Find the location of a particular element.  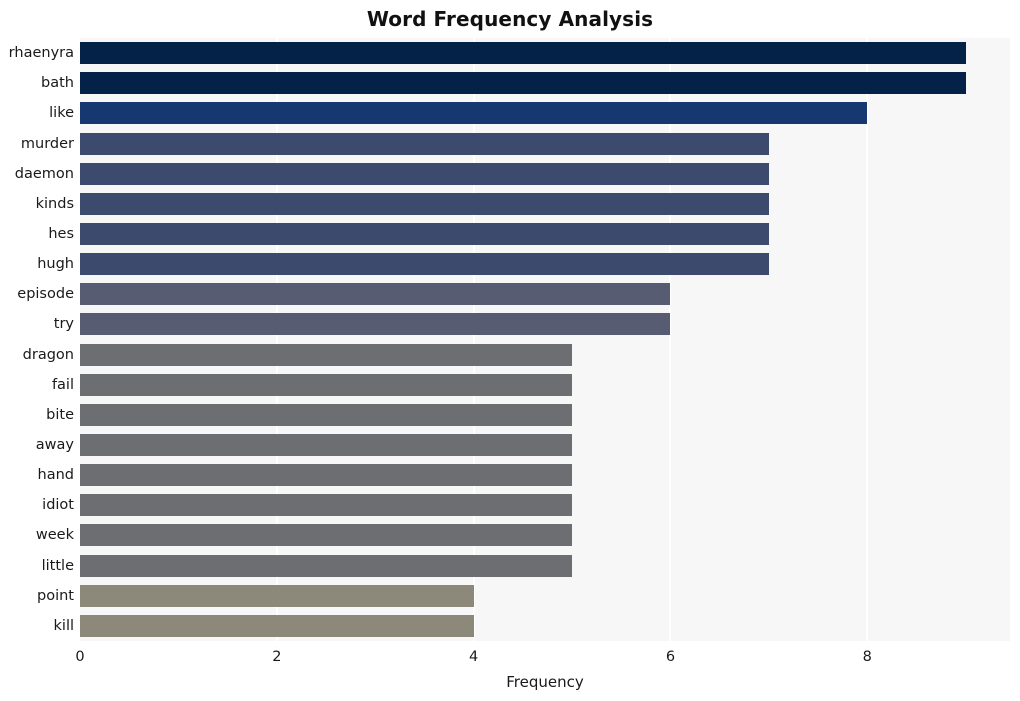

y-tick-label: like is located at coordinates (61, 113).